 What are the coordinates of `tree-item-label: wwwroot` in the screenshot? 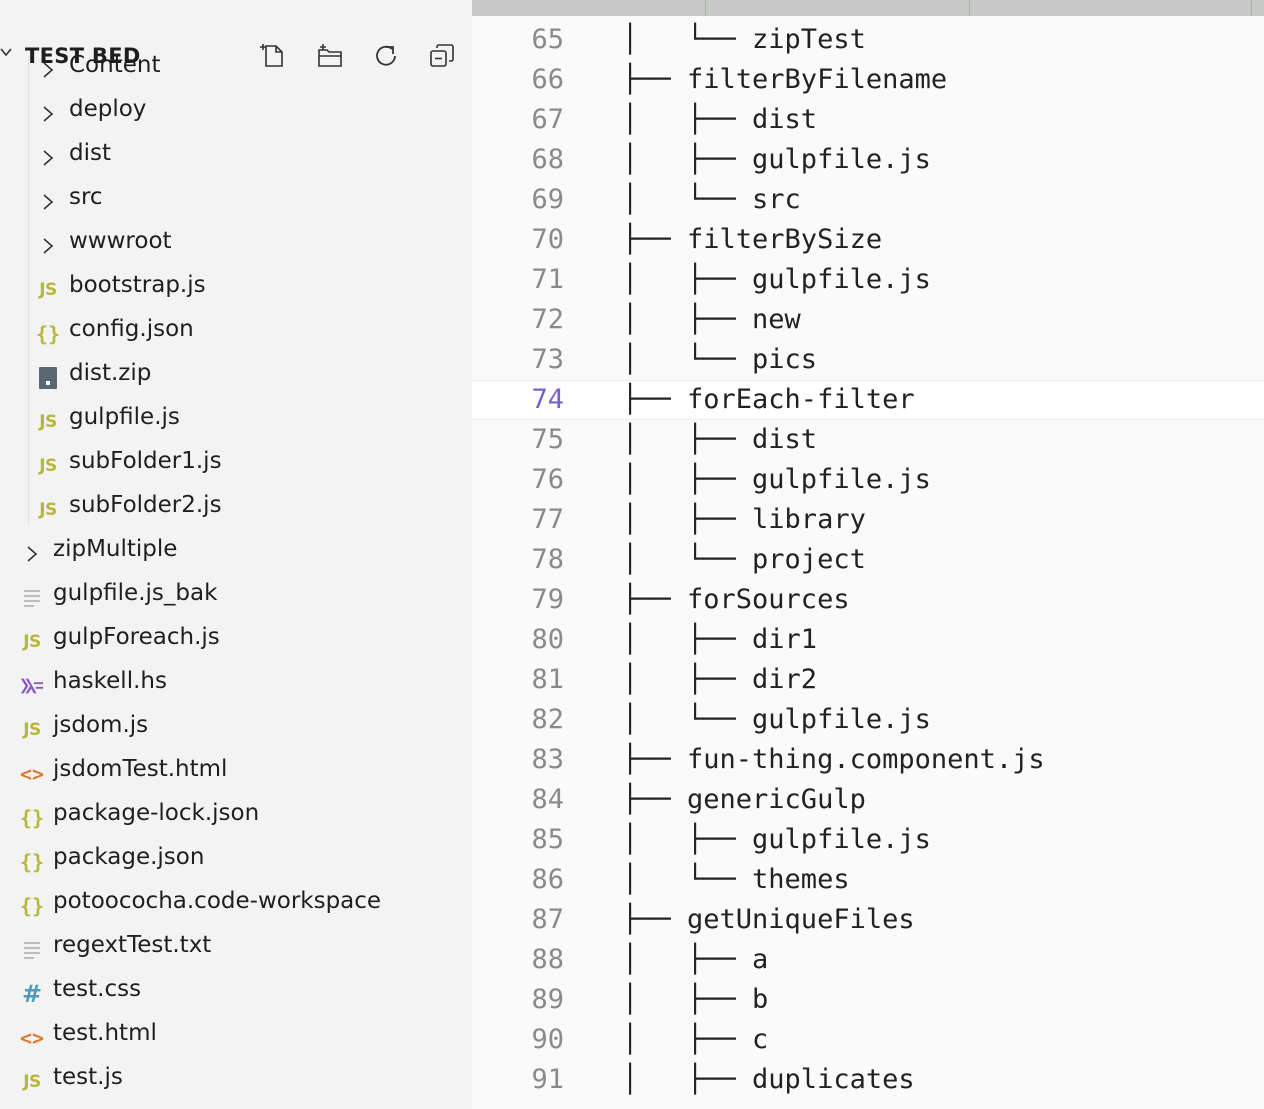 It's located at (120, 241).